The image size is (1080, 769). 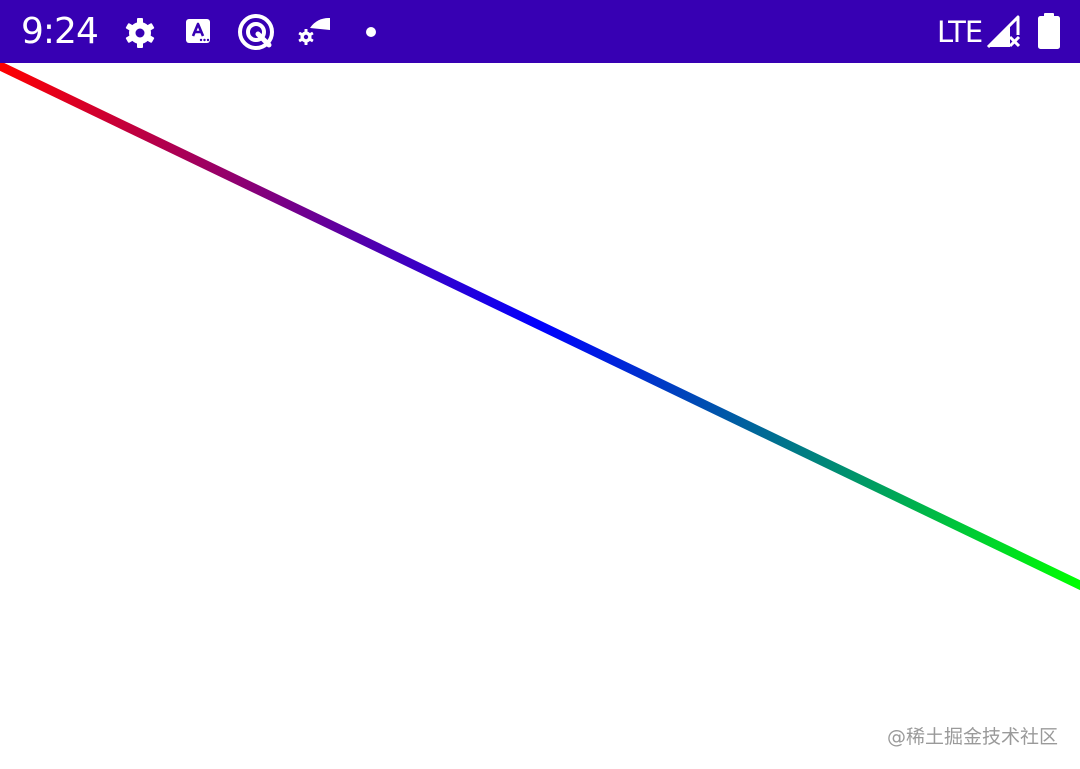 What do you see at coordinates (140, 33) in the screenshot?
I see `settings-icon` at bounding box center [140, 33].